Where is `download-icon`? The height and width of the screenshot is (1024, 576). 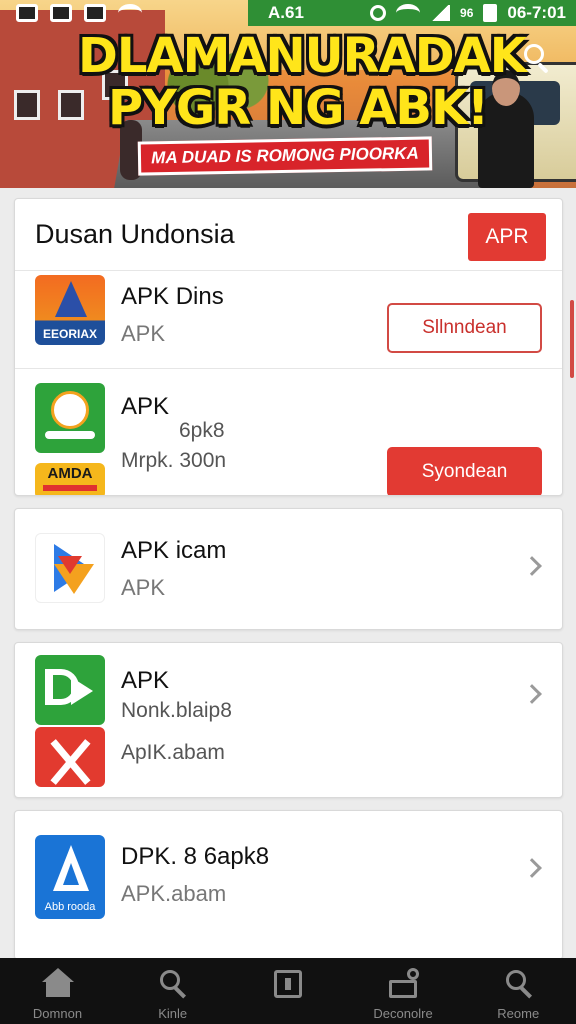 download-icon is located at coordinates (95, 13).